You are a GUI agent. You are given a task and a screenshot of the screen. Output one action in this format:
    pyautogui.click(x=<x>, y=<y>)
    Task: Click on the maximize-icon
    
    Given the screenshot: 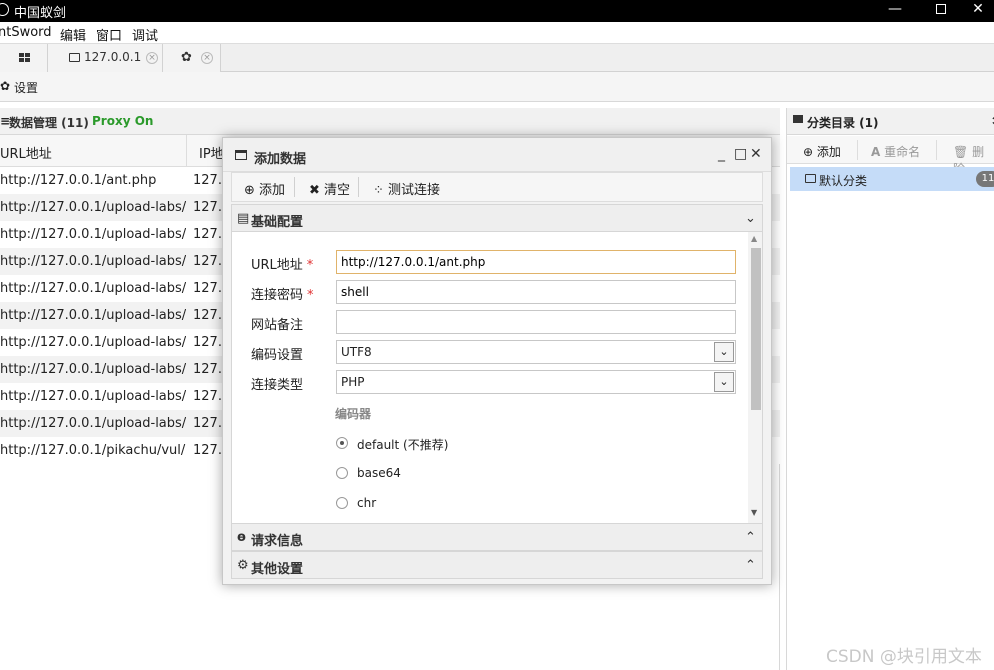 What is the action you would take?
    pyautogui.click(x=941, y=9)
    